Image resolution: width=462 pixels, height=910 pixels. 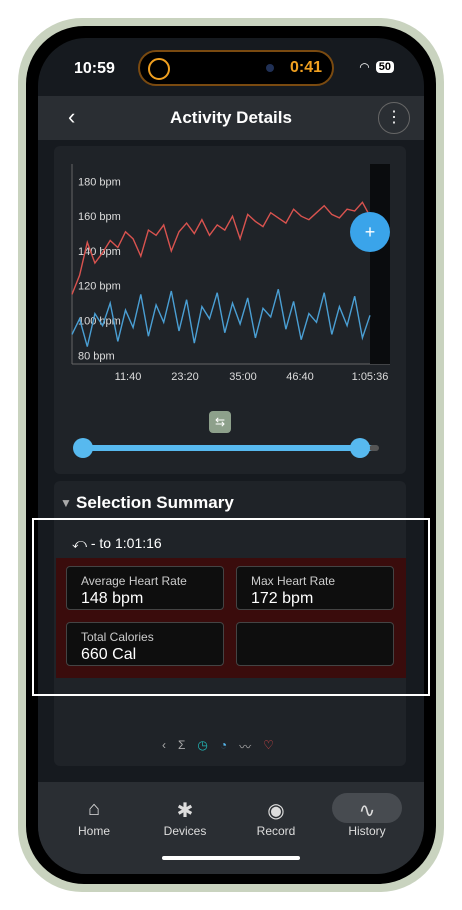 I want to click on swap-icon: ⇆, so click(x=220, y=422).